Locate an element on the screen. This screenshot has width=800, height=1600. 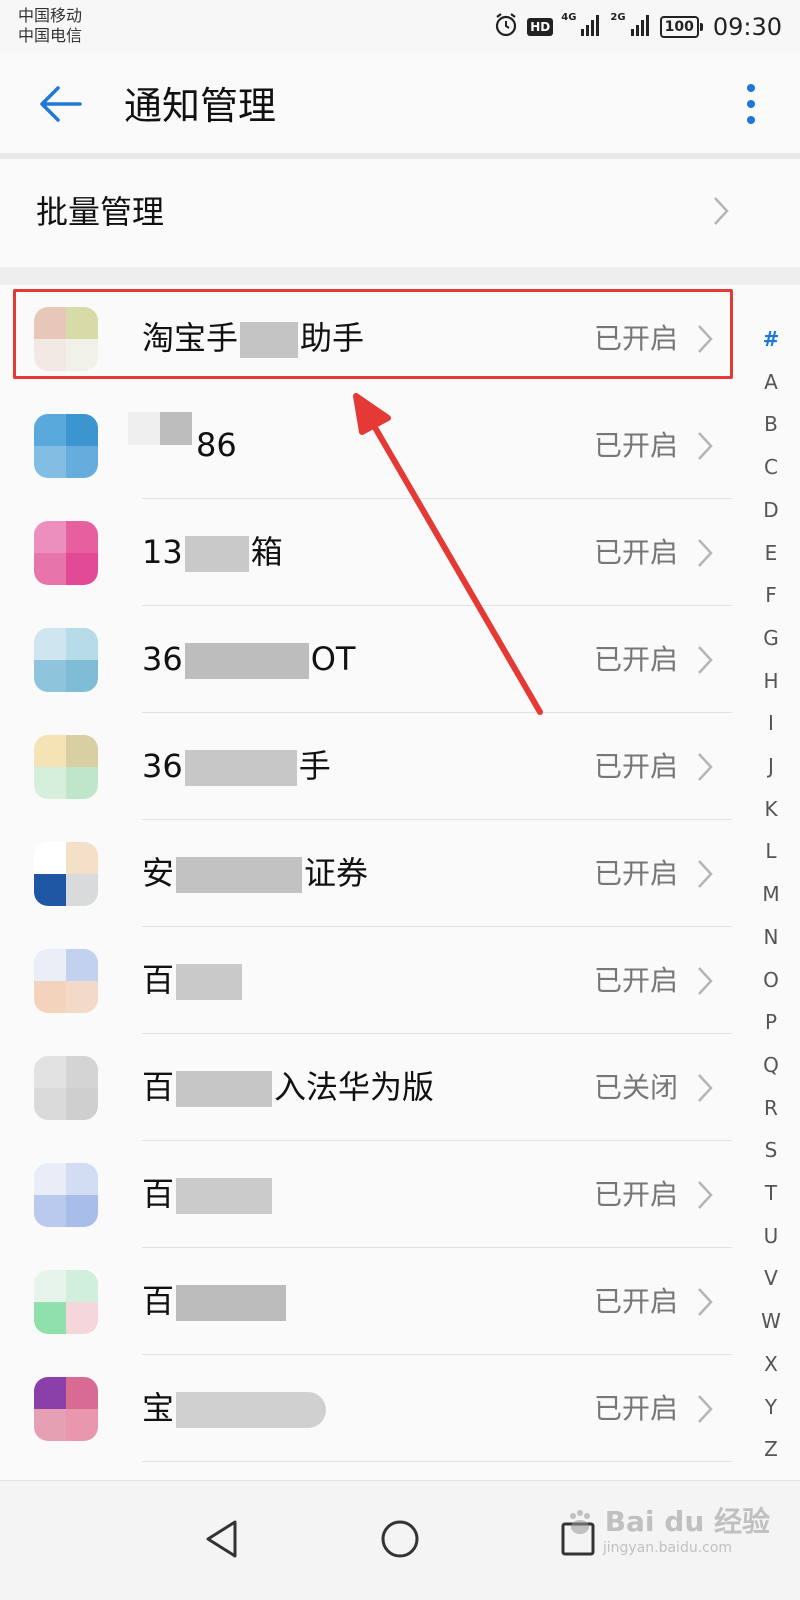
index-letter: X is located at coordinates (771, 1364).